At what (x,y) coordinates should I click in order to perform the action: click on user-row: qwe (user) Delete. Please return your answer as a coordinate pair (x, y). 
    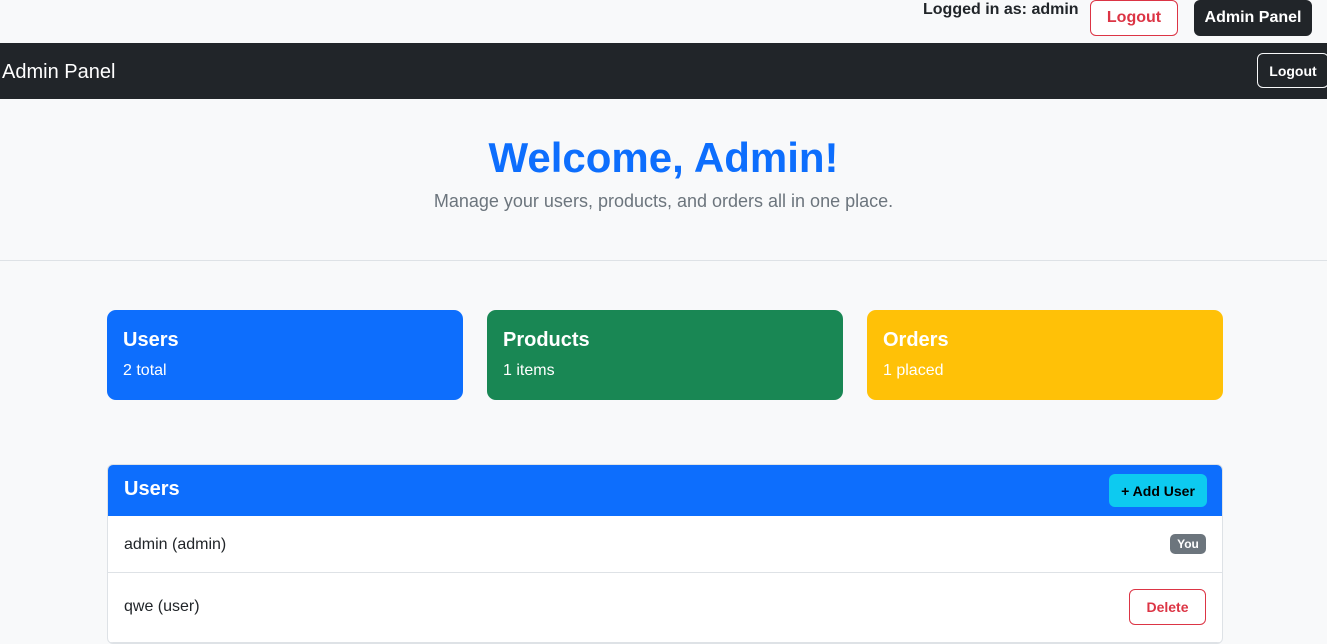
    Looking at the image, I should click on (665, 608).